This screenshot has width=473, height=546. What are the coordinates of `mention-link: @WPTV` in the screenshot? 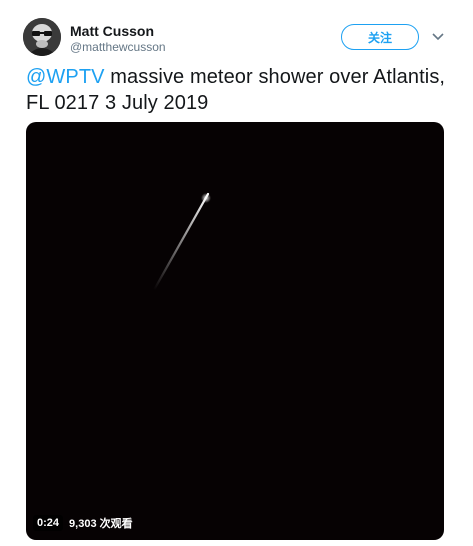 It's located at (65, 77).